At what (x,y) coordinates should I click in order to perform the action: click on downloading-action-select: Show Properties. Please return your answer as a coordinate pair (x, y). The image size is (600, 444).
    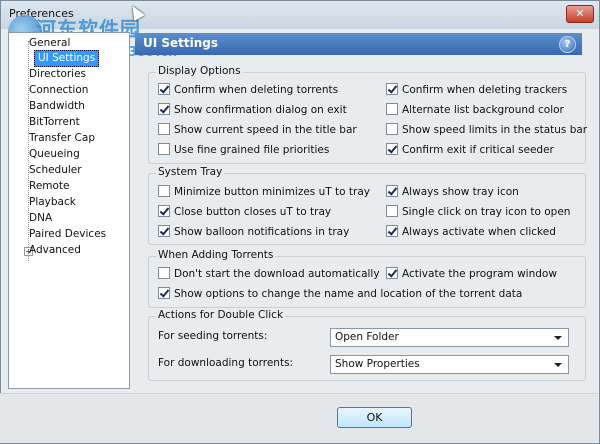
    Looking at the image, I should click on (449, 364).